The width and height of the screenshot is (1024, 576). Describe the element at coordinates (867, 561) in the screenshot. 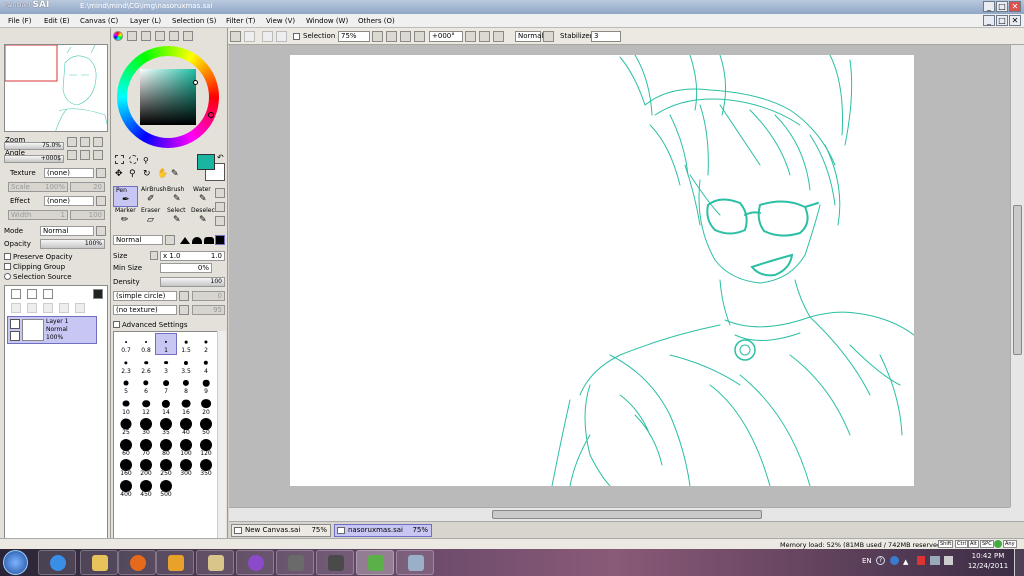

I see `language-indicator: EN` at that location.